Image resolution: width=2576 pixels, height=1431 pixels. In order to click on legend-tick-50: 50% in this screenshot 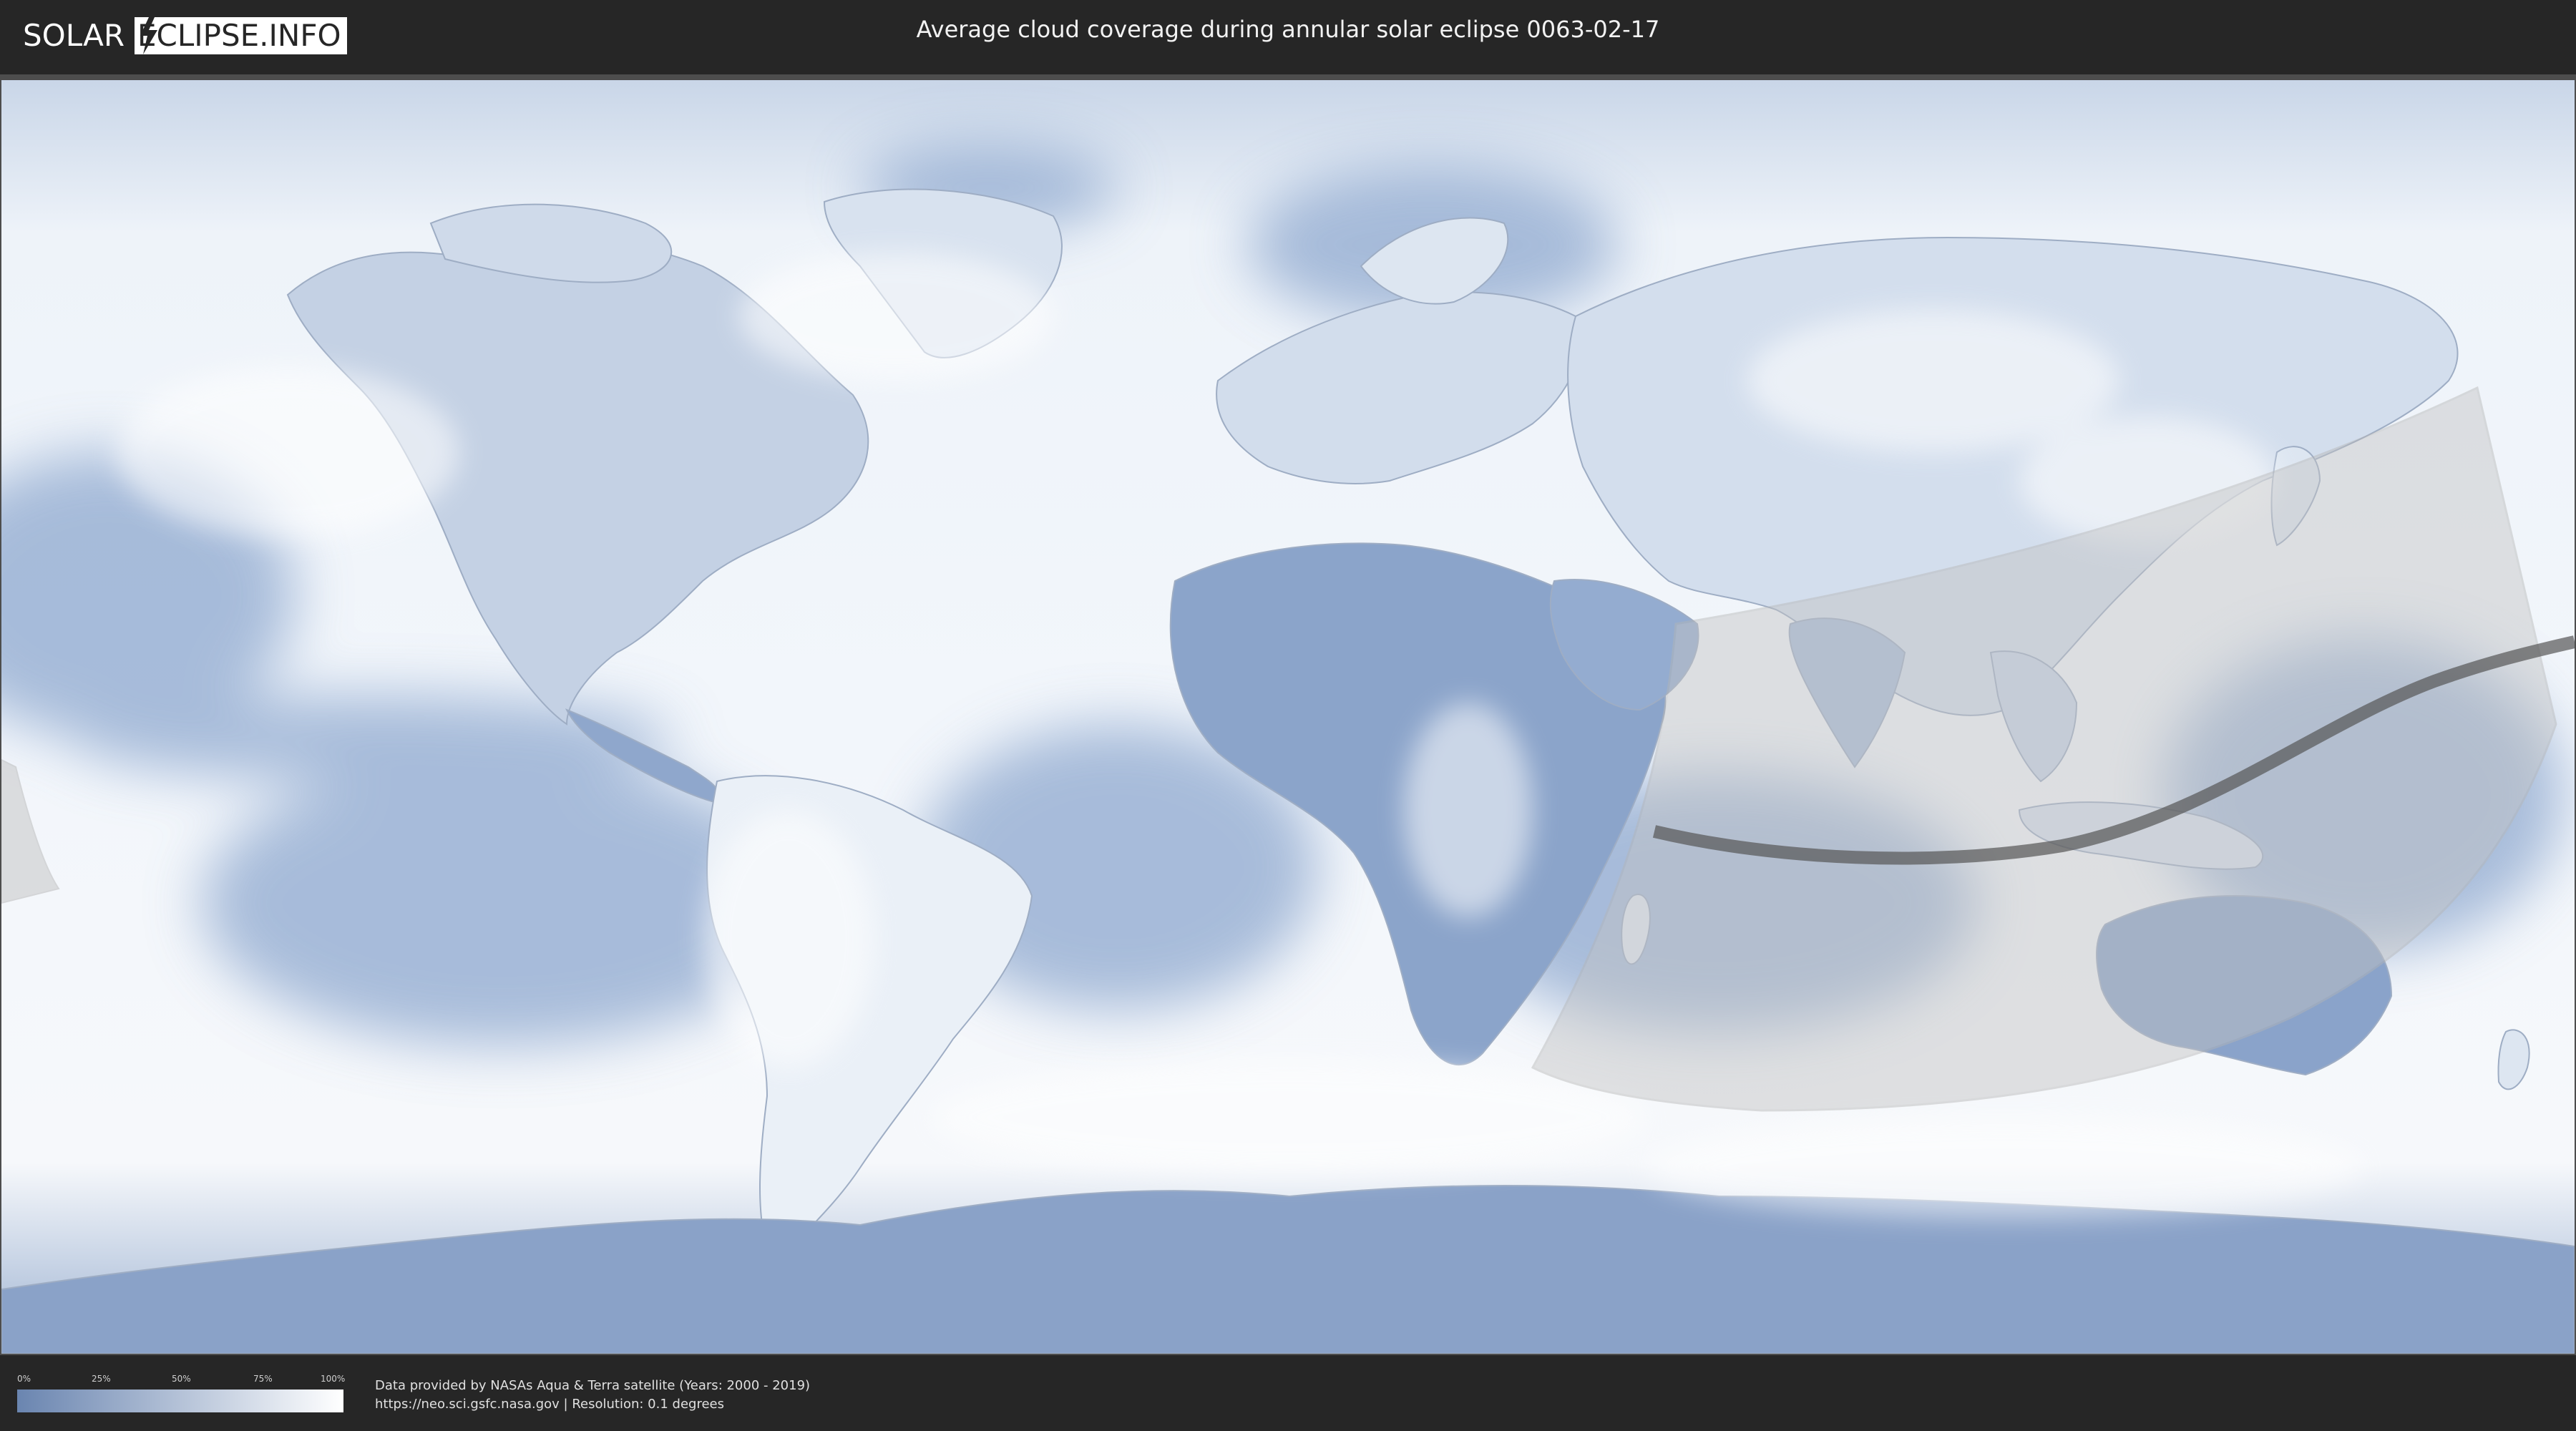, I will do `click(181, 1379)`.